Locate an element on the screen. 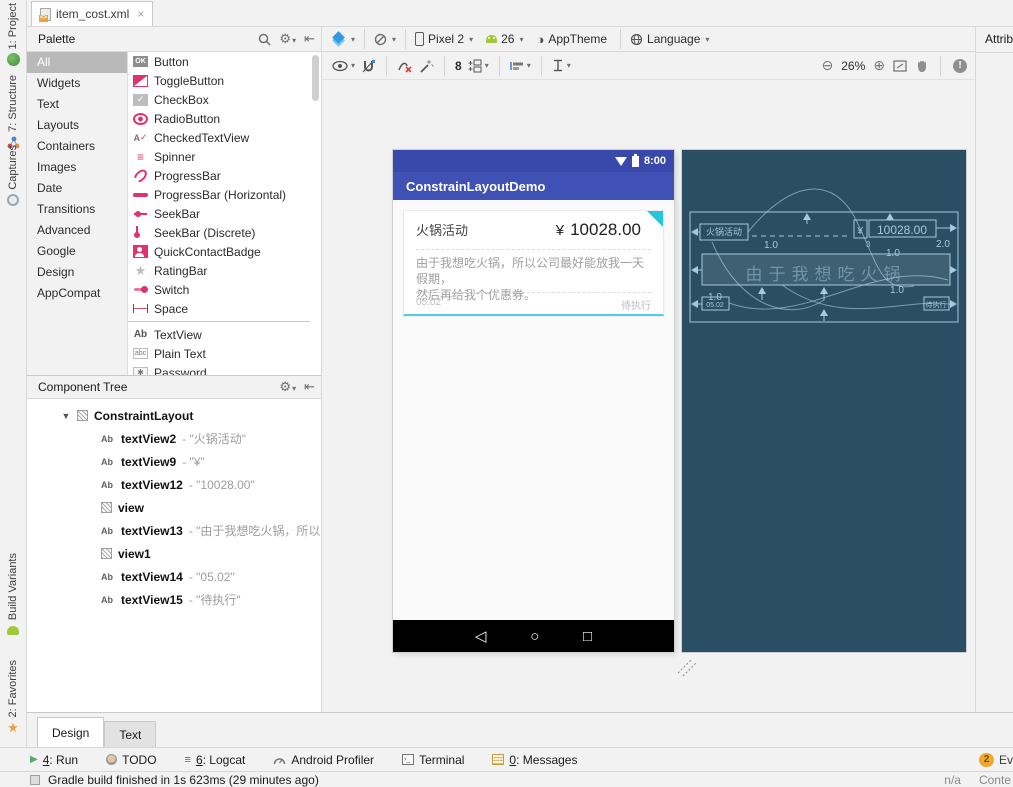 The image size is (1013, 787). palette-item: SeekBar is located at coordinates (219, 213).